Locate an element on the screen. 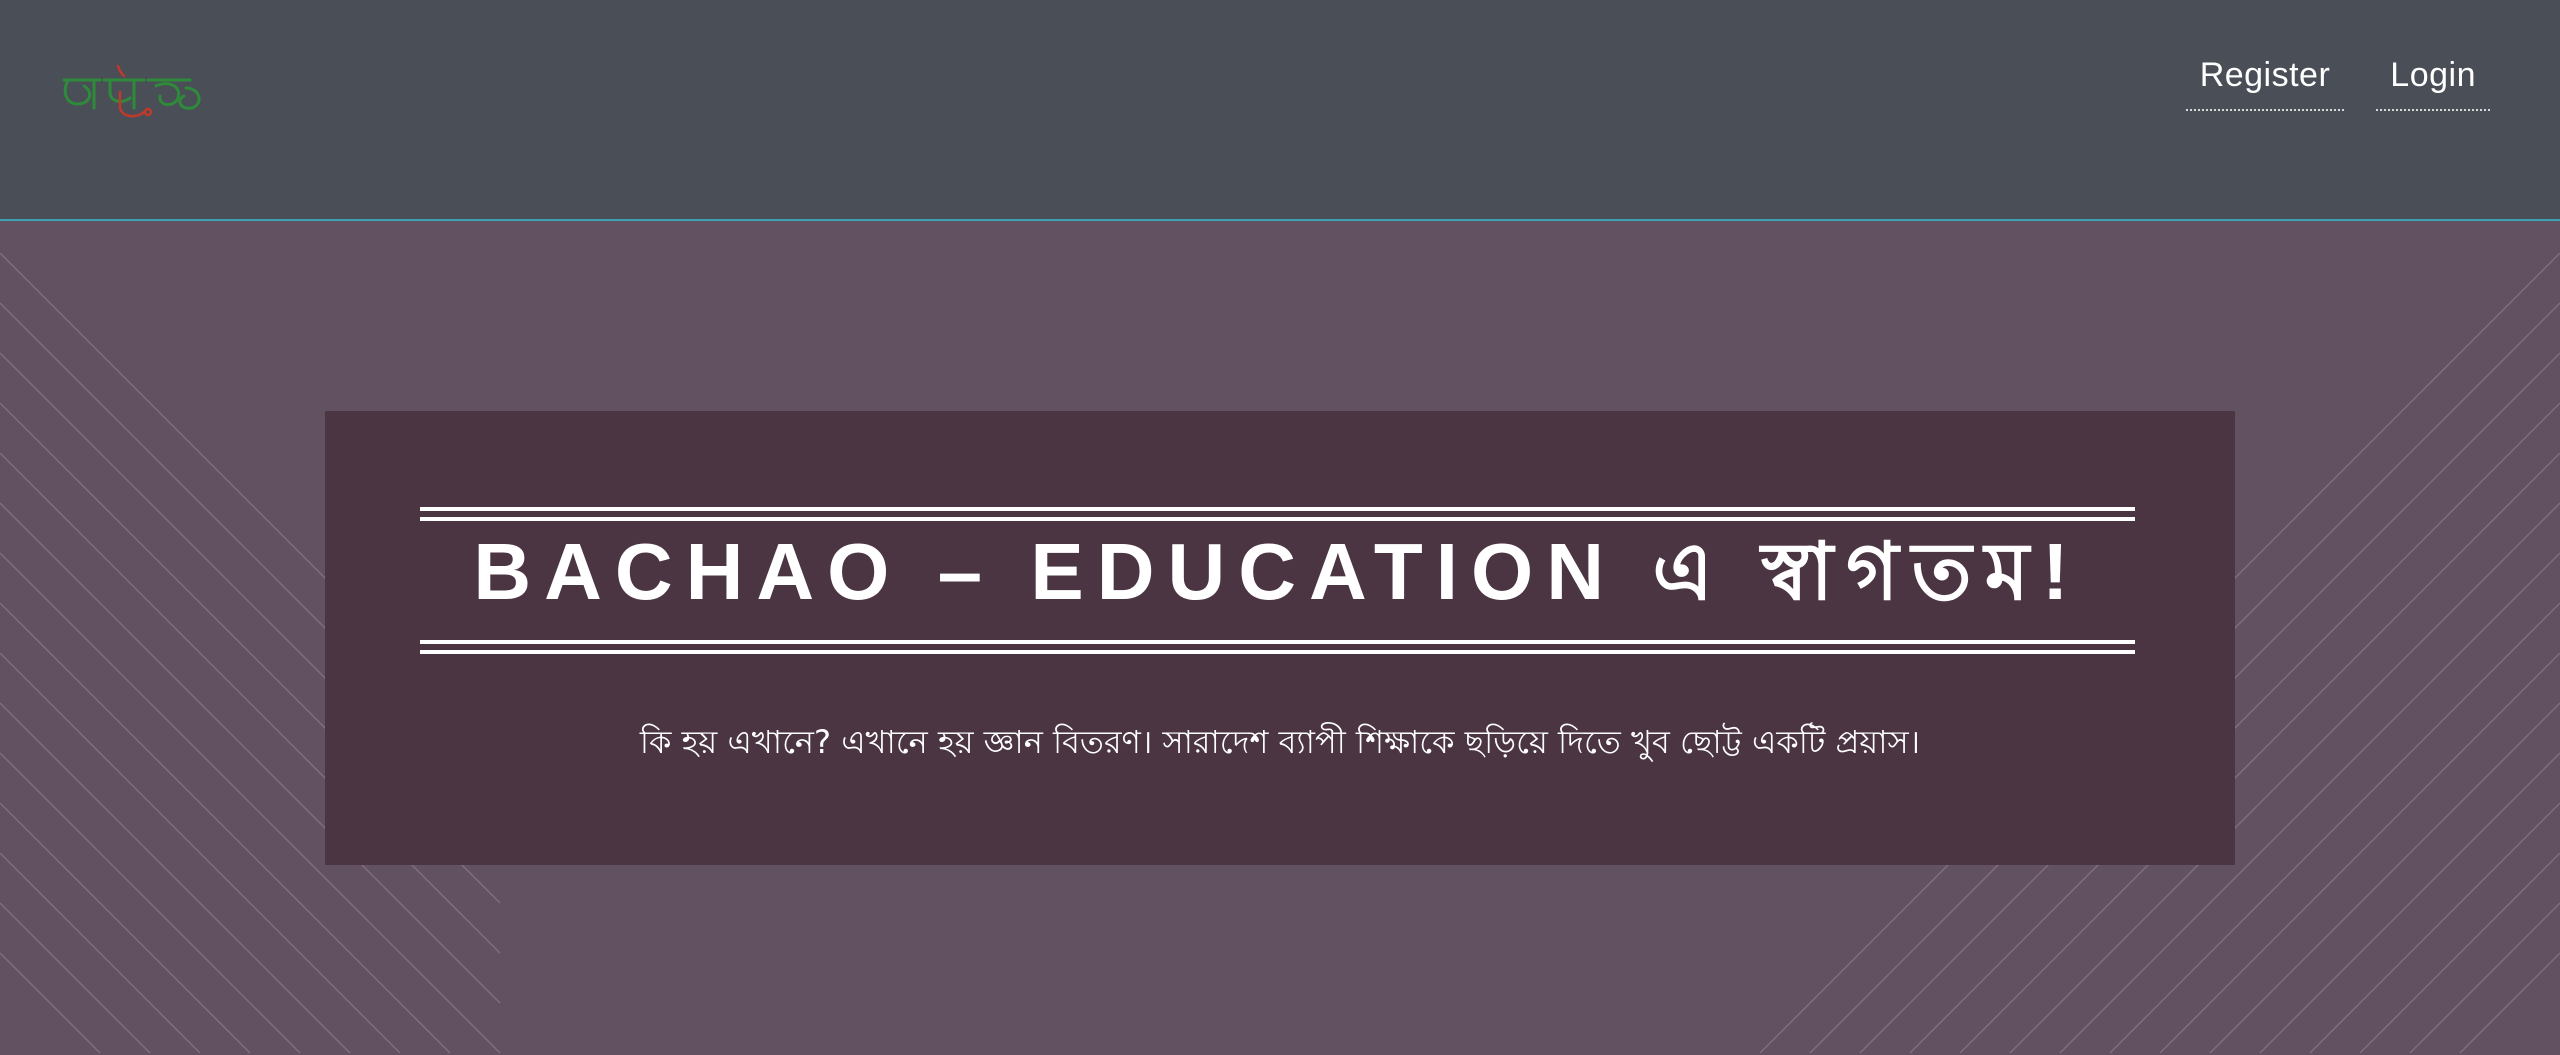 The height and width of the screenshot is (1055, 2560). page-title: BACHAO – EDUCATION এ স্বাগতম! is located at coordinates (1277, 571).